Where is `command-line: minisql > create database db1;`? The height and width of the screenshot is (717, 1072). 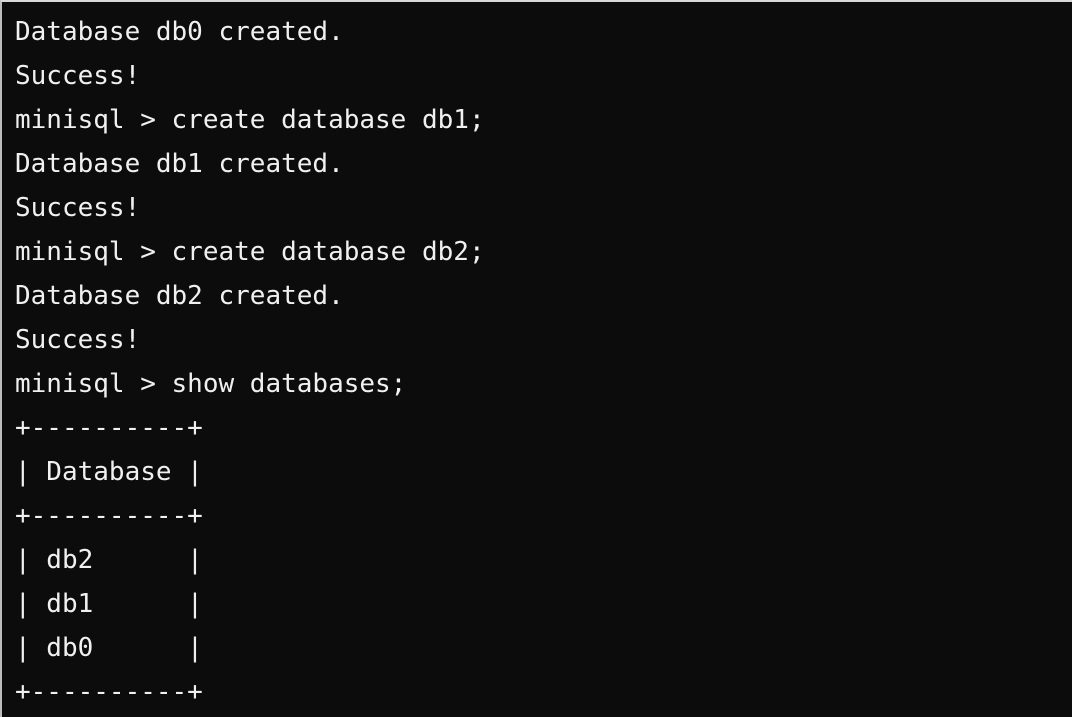 command-line: minisql > create database db1; is located at coordinates (250, 120).